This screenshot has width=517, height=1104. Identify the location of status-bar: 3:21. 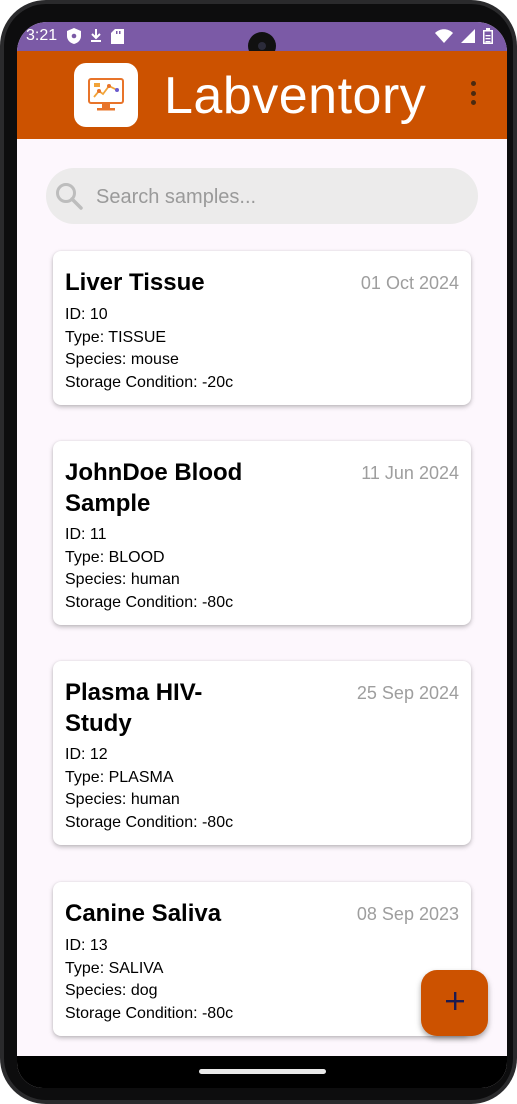
(262, 41).